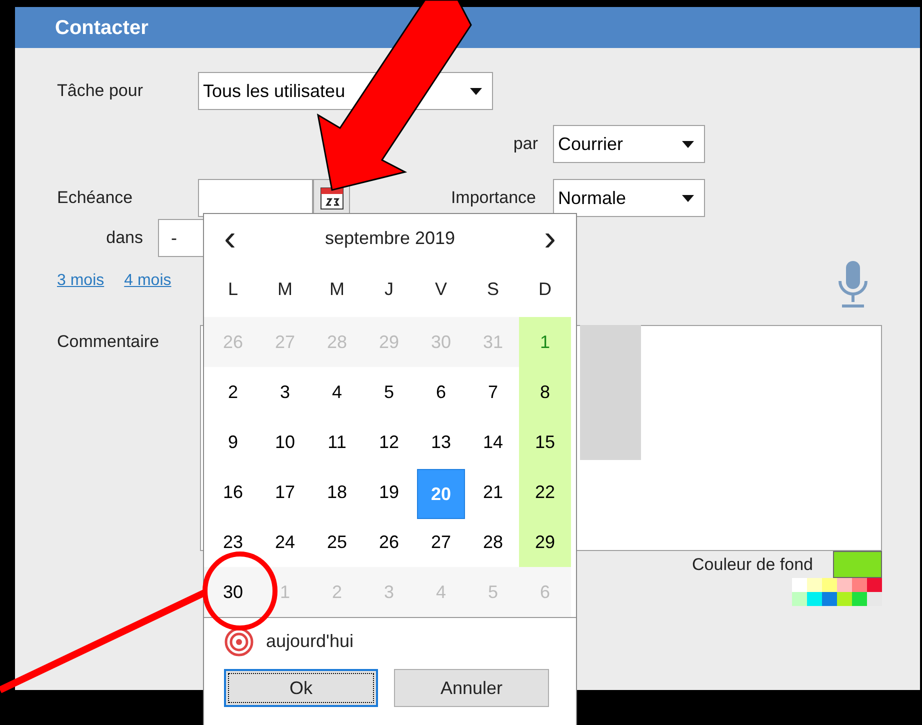  Describe the element at coordinates (337, 392) in the screenshot. I see `calendar-day: 4` at that location.